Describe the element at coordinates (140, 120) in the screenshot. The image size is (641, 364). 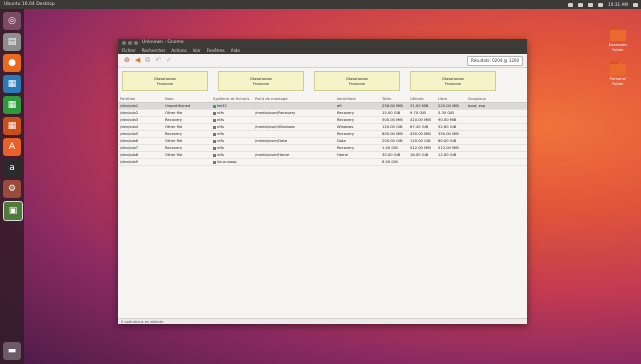
I see `table-cell: /dev/sda3` at that location.